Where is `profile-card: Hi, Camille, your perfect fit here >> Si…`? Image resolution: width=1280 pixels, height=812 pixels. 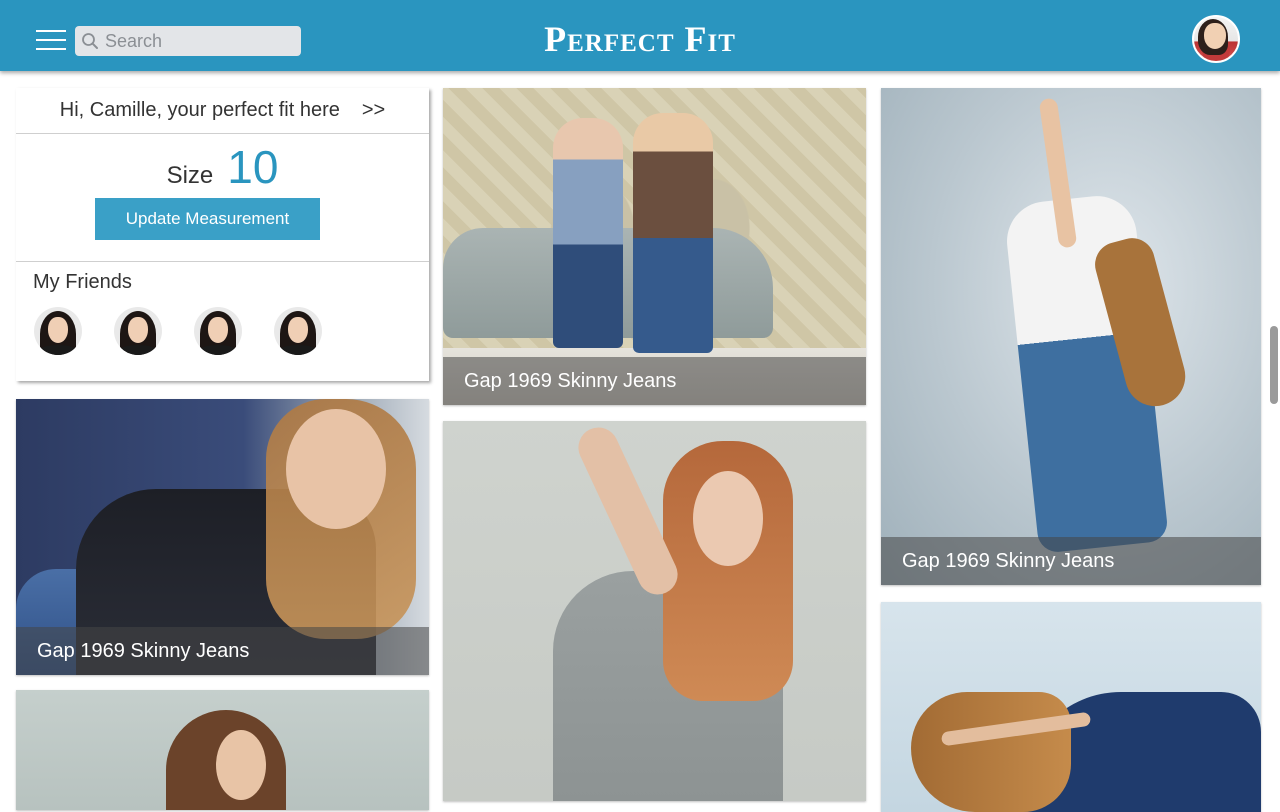
profile-card: Hi, Camille, your perfect fit here >> Si… is located at coordinates (222, 234).